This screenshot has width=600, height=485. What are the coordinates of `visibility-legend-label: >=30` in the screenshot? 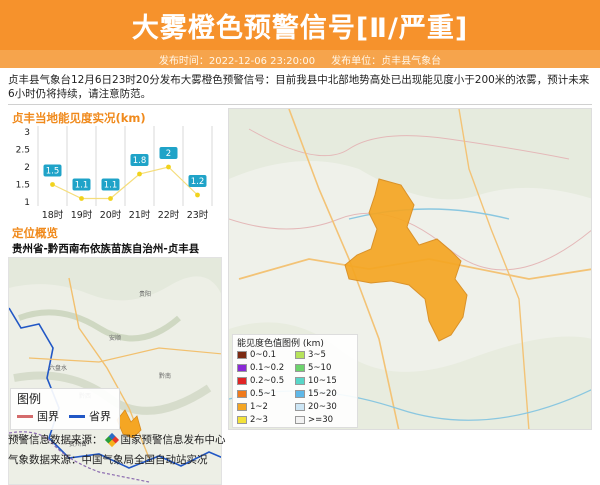 It's located at (321, 419).